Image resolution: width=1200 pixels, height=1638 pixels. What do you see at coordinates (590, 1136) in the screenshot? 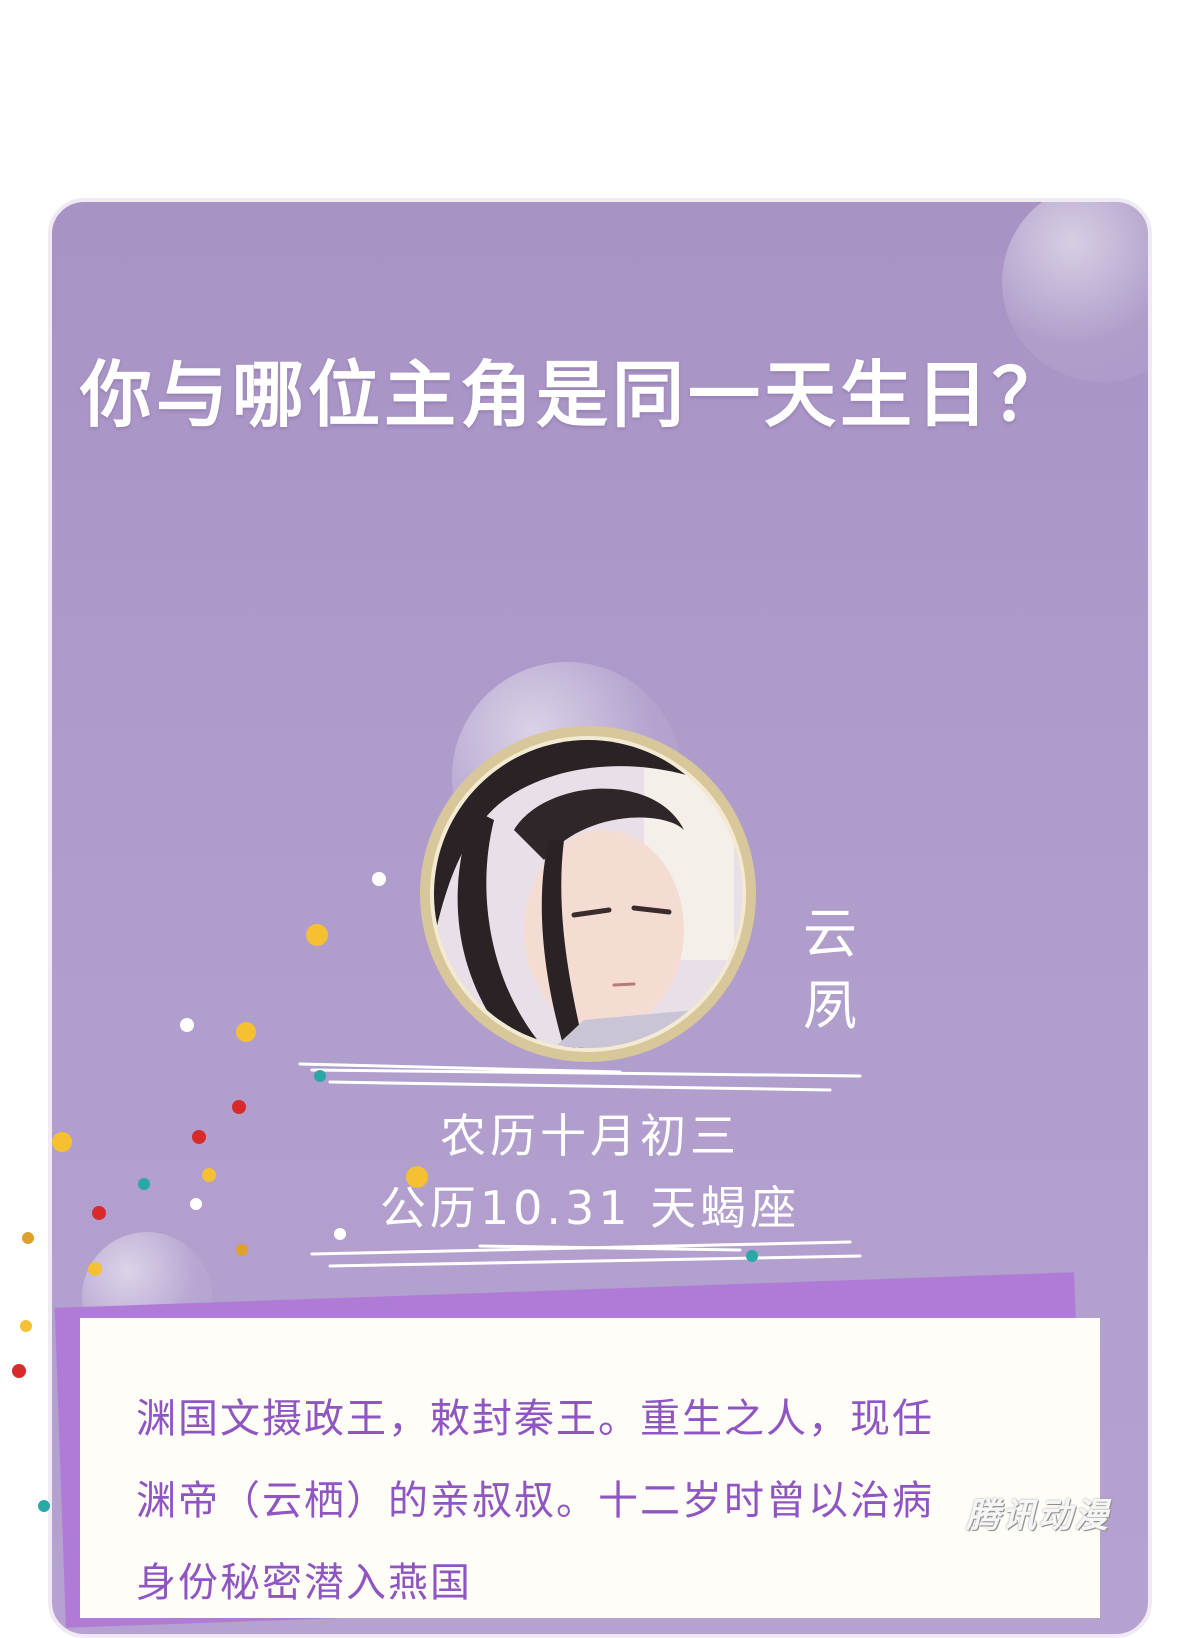
I see `lunar-date: 农历十月初三` at bounding box center [590, 1136].